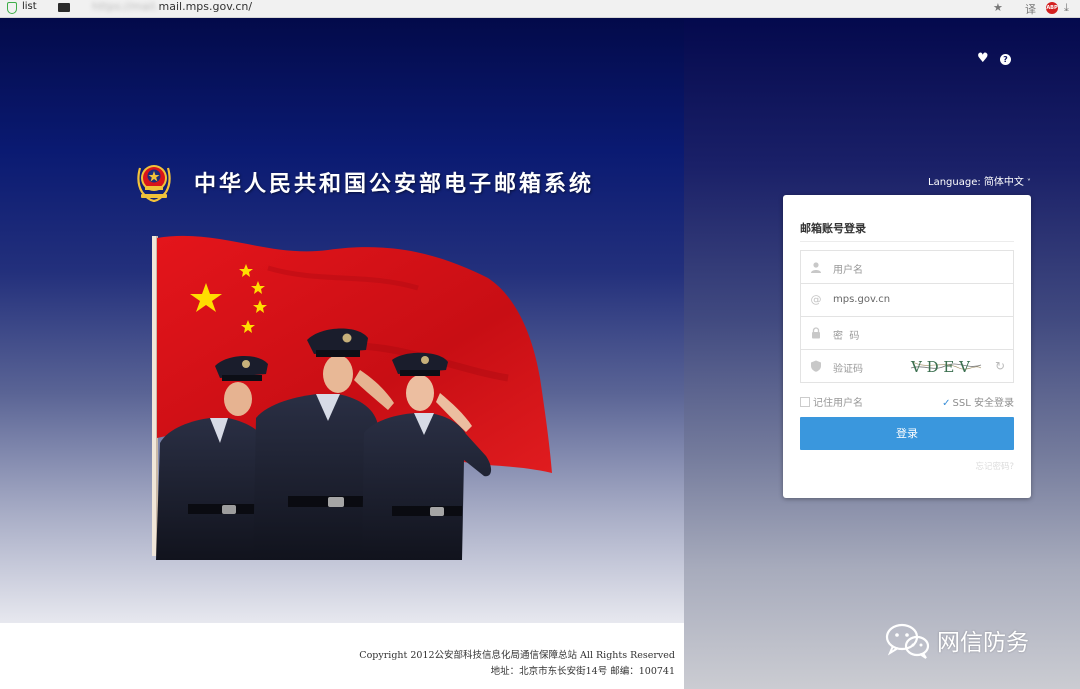  I want to click on domain-value: mps.gov.cn, so click(862, 299).